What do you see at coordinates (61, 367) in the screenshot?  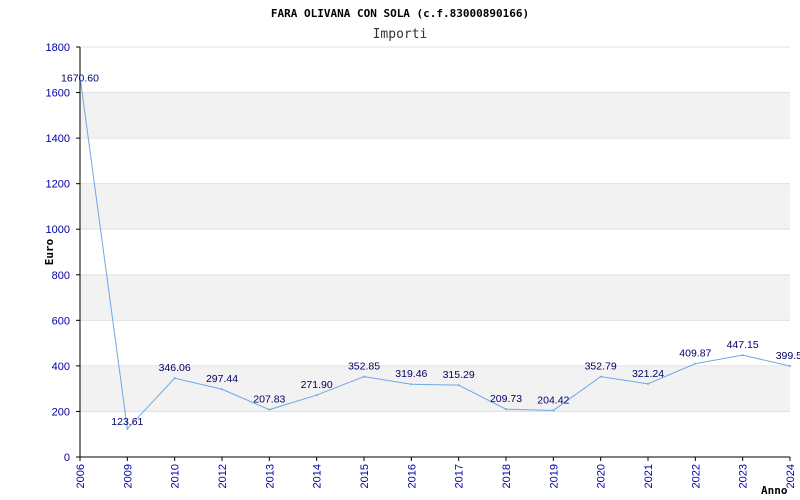 I see `y-tick-label: 400` at bounding box center [61, 367].